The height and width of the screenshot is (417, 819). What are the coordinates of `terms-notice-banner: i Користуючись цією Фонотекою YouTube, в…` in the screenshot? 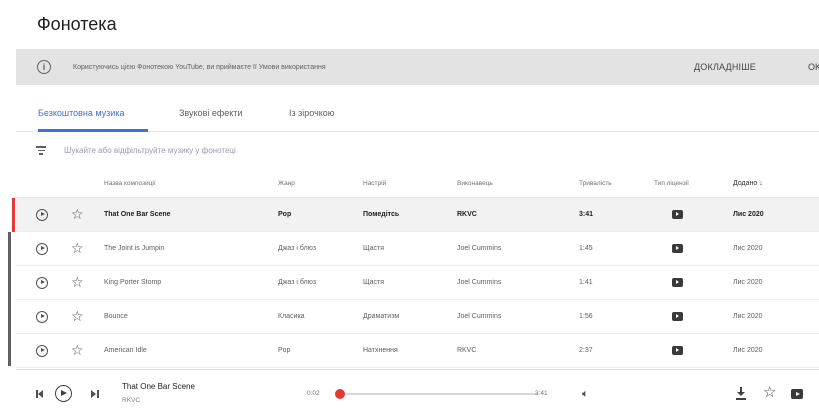 It's located at (417, 67).